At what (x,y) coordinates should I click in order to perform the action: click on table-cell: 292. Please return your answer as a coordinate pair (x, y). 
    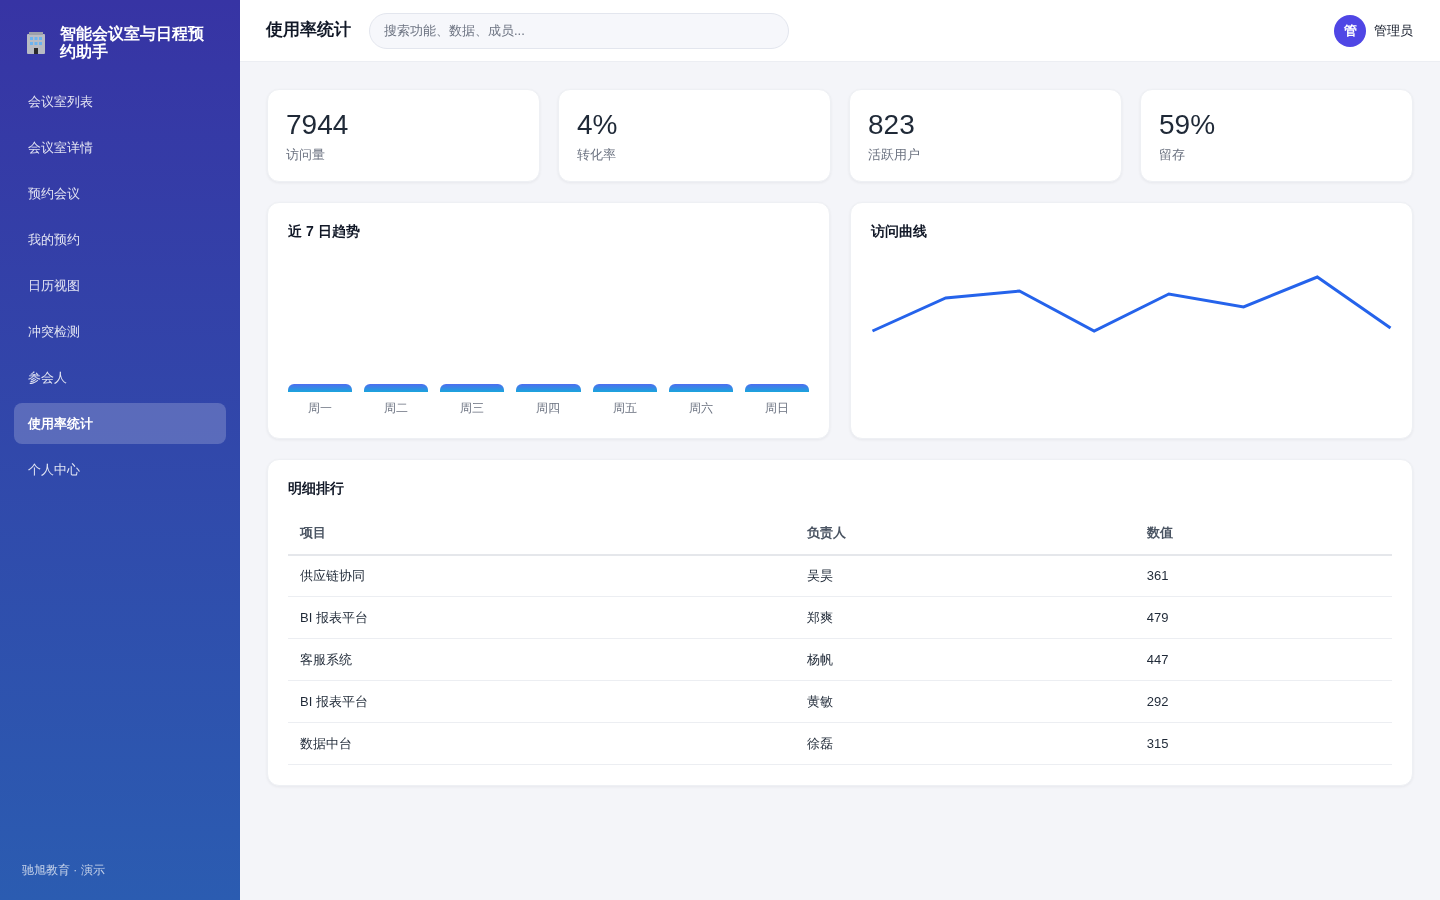
    Looking at the image, I should click on (1263, 701).